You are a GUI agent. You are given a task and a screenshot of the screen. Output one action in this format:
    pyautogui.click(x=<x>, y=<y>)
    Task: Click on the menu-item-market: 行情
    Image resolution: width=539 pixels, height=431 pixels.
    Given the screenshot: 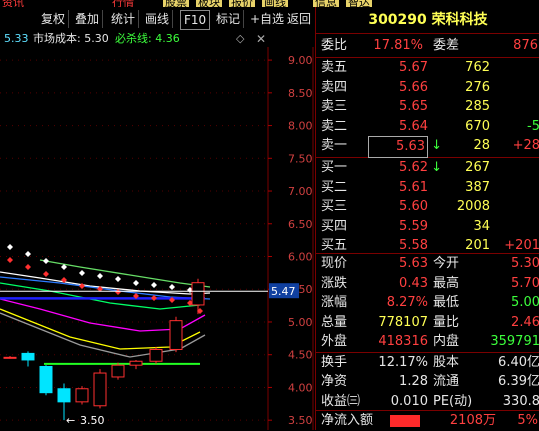 What is the action you would take?
    pyautogui.click(x=123, y=3)
    